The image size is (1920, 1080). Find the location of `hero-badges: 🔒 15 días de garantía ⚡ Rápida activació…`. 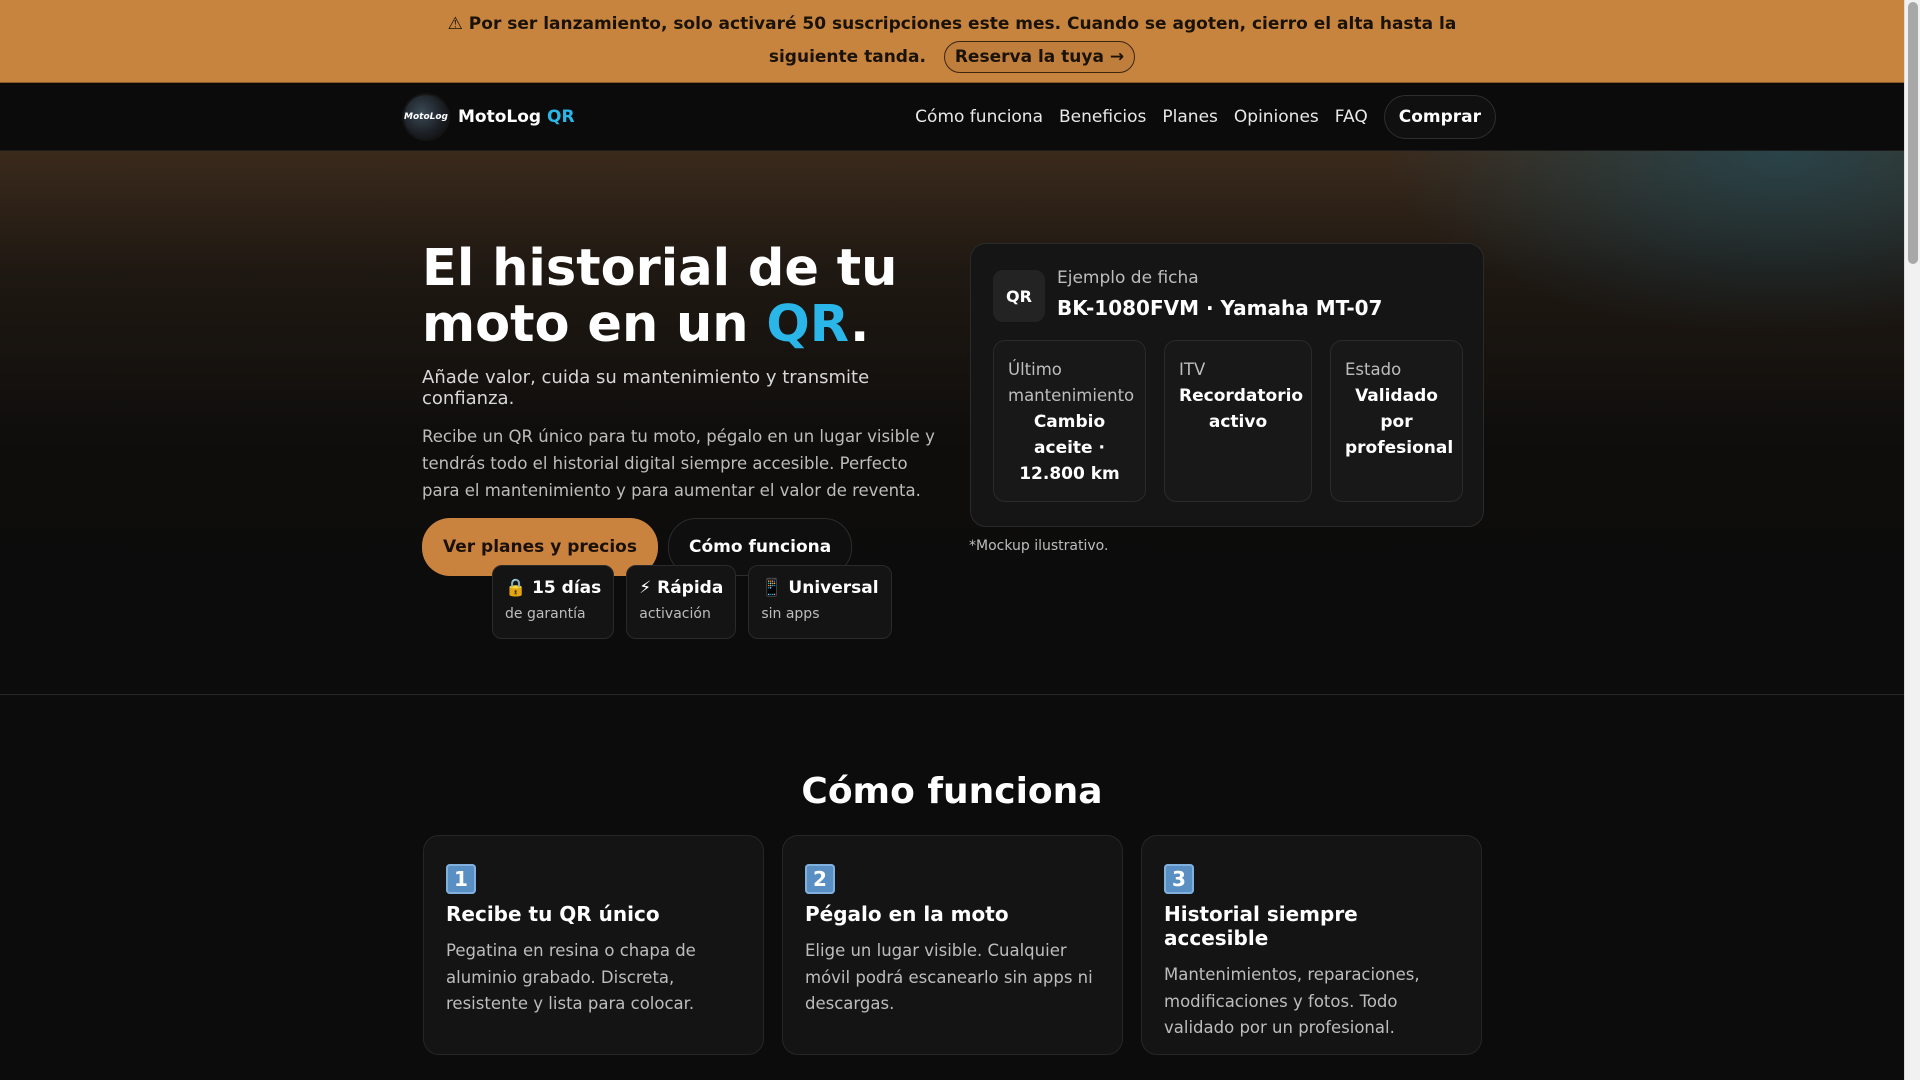

hero-badges: 🔒 15 días de garantía ⚡ Rápida activació… is located at coordinates (692, 602).